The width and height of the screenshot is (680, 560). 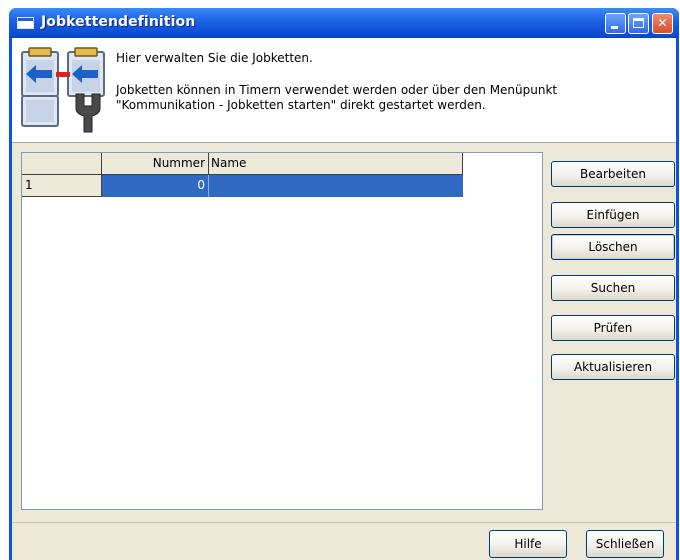 I want to click on bearbeiten-button: Bearbeiten, so click(x=613, y=174).